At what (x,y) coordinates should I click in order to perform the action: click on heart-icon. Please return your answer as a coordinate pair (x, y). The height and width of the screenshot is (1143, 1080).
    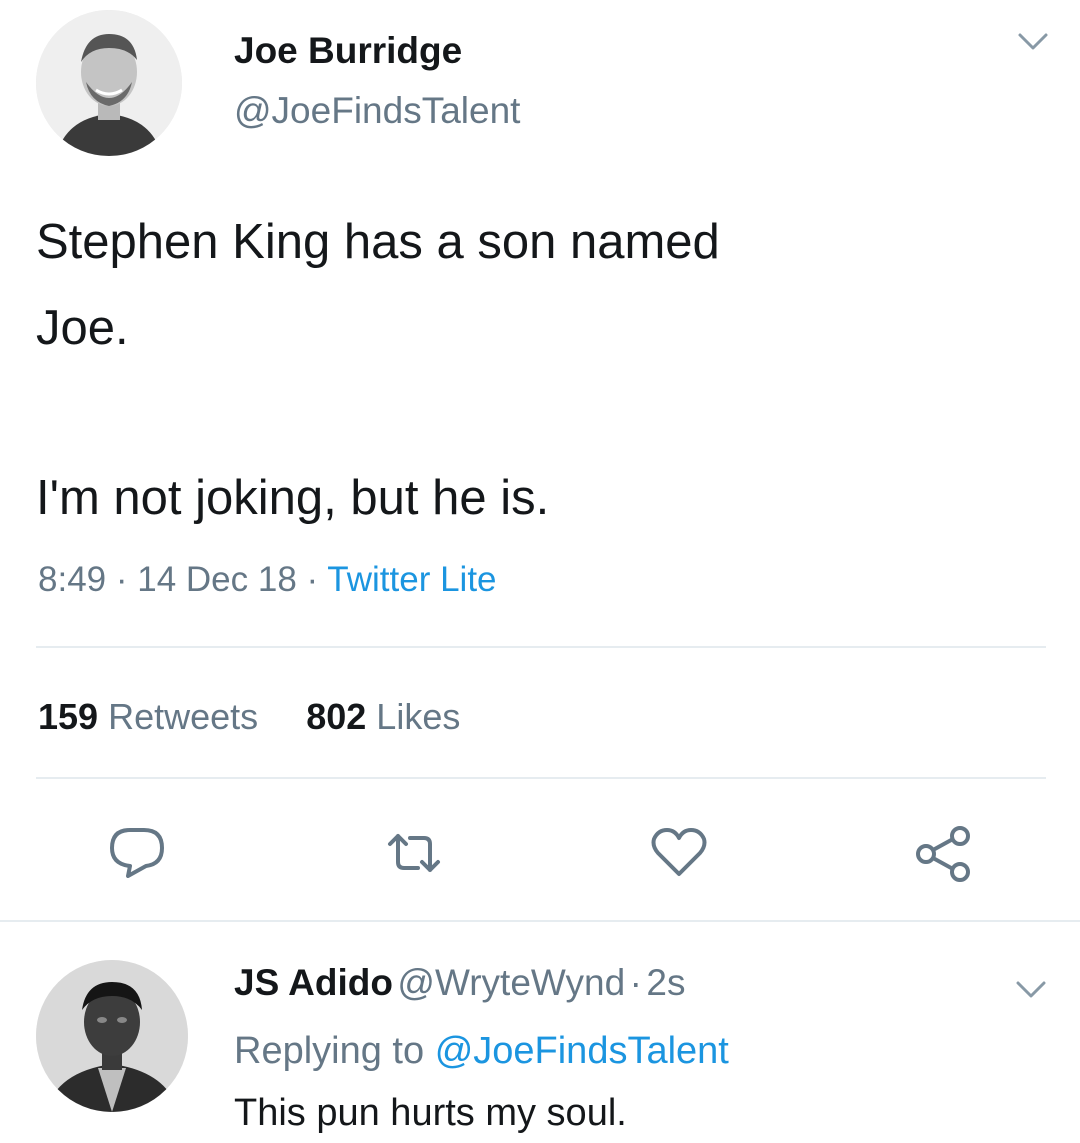
    Looking at the image, I should click on (679, 852).